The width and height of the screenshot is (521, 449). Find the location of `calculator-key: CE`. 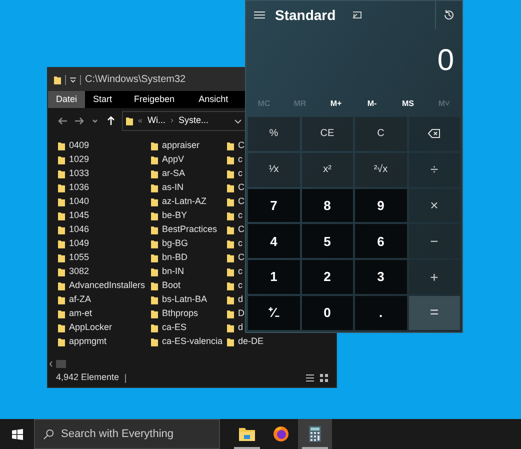

calculator-key: CE is located at coordinates (327, 134).